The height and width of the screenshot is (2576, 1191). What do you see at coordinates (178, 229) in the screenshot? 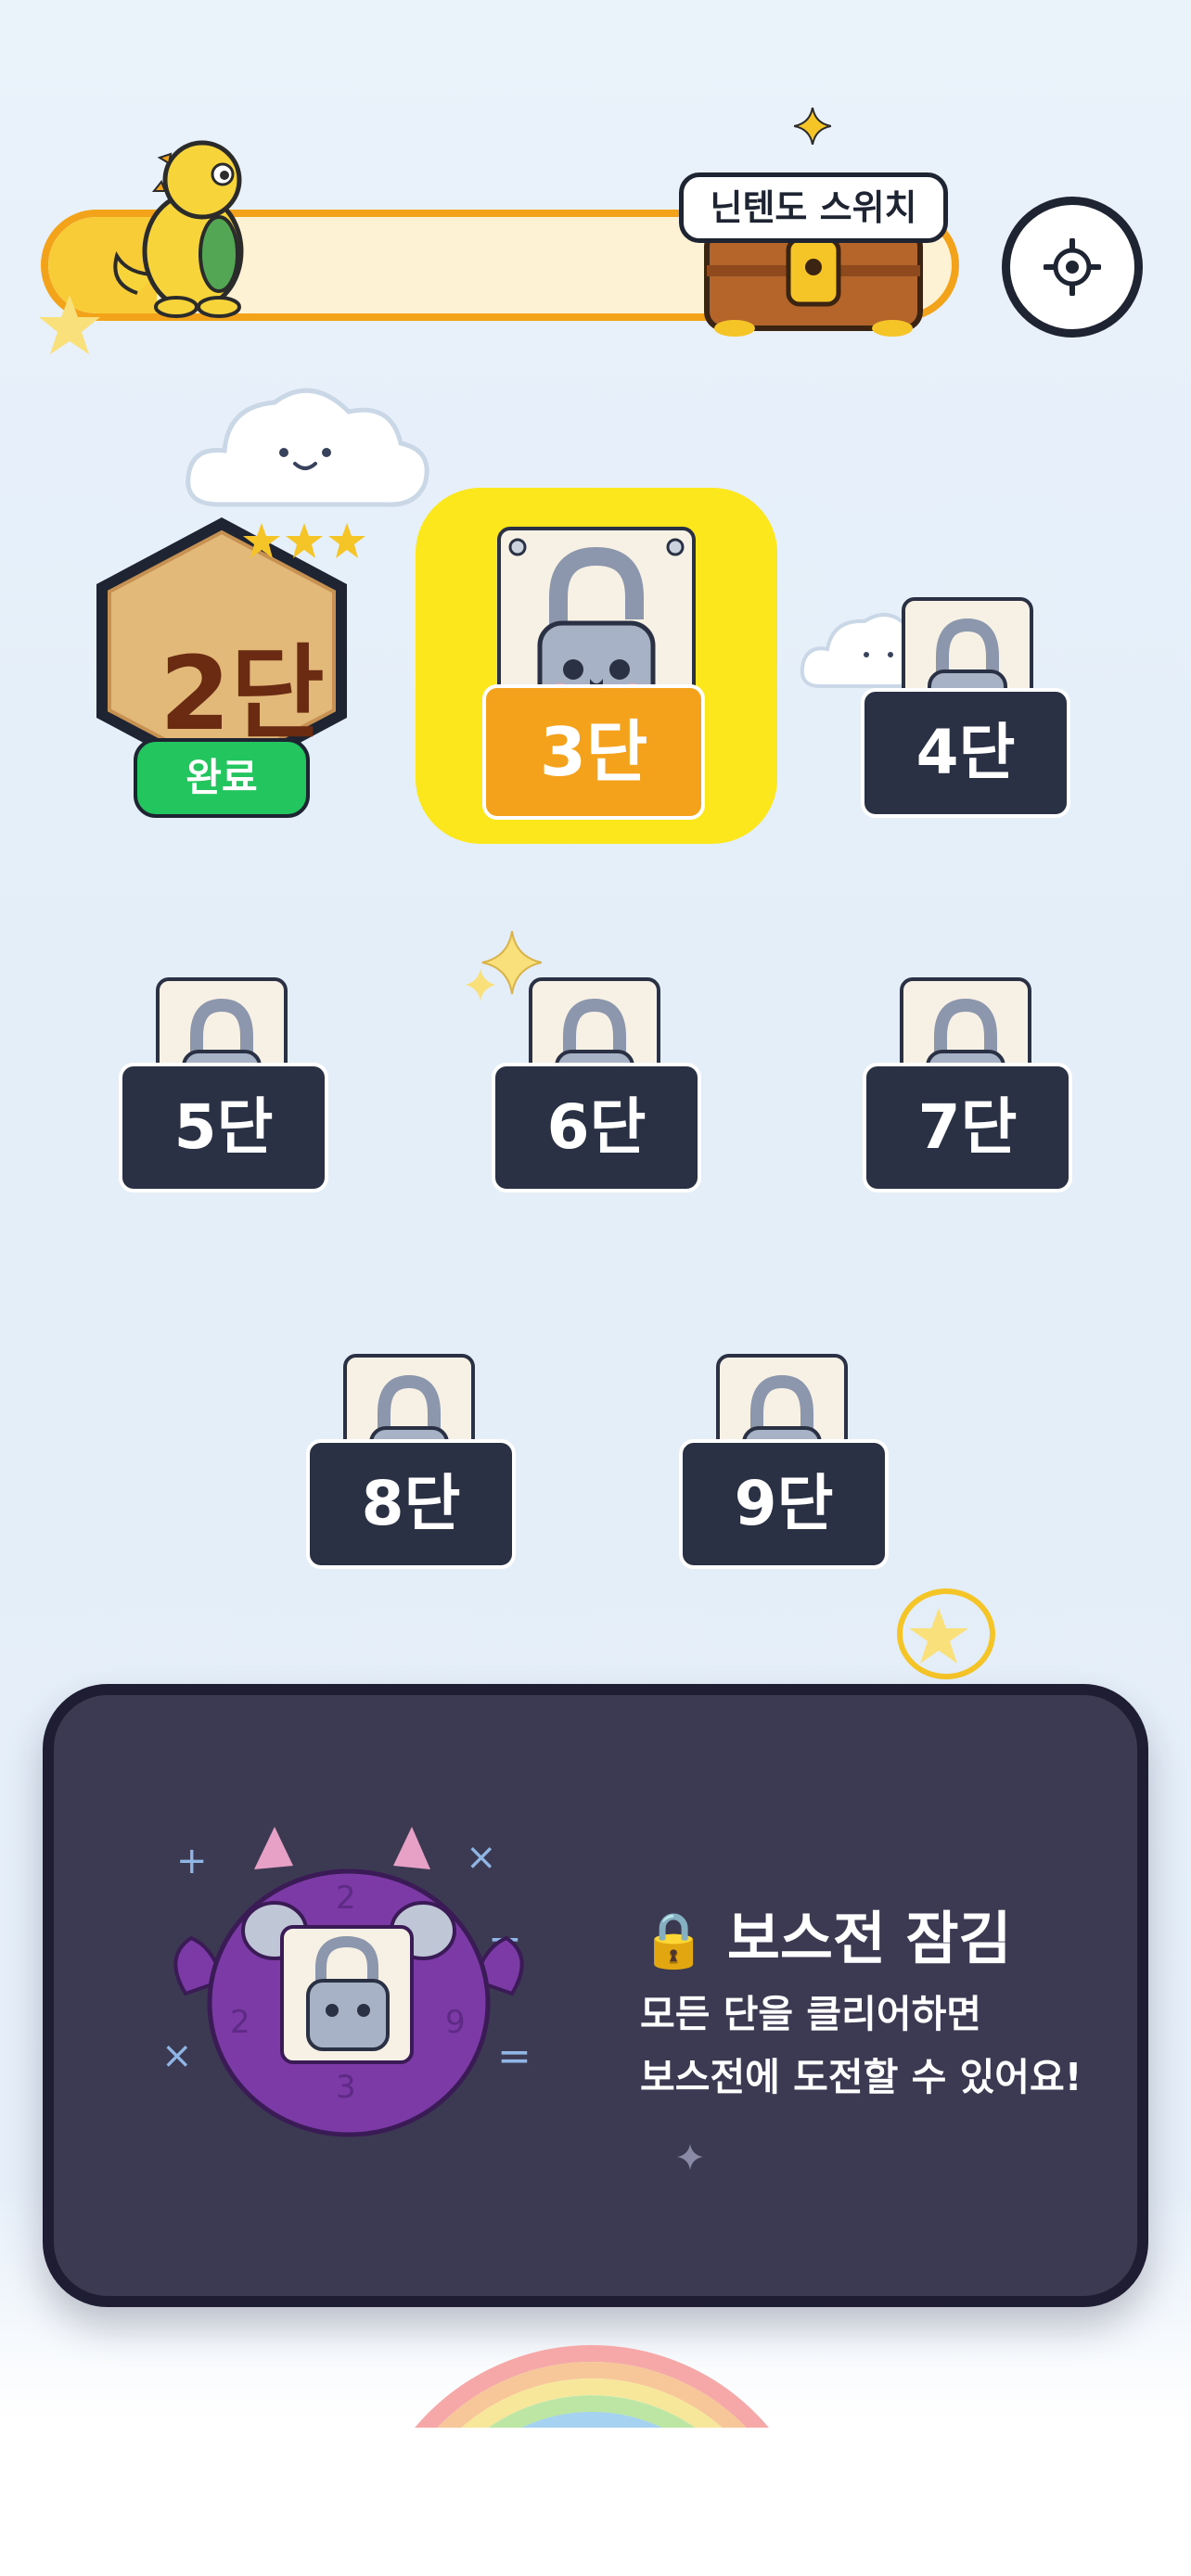
I see `dino-mascot-icon` at bounding box center [178, 229].